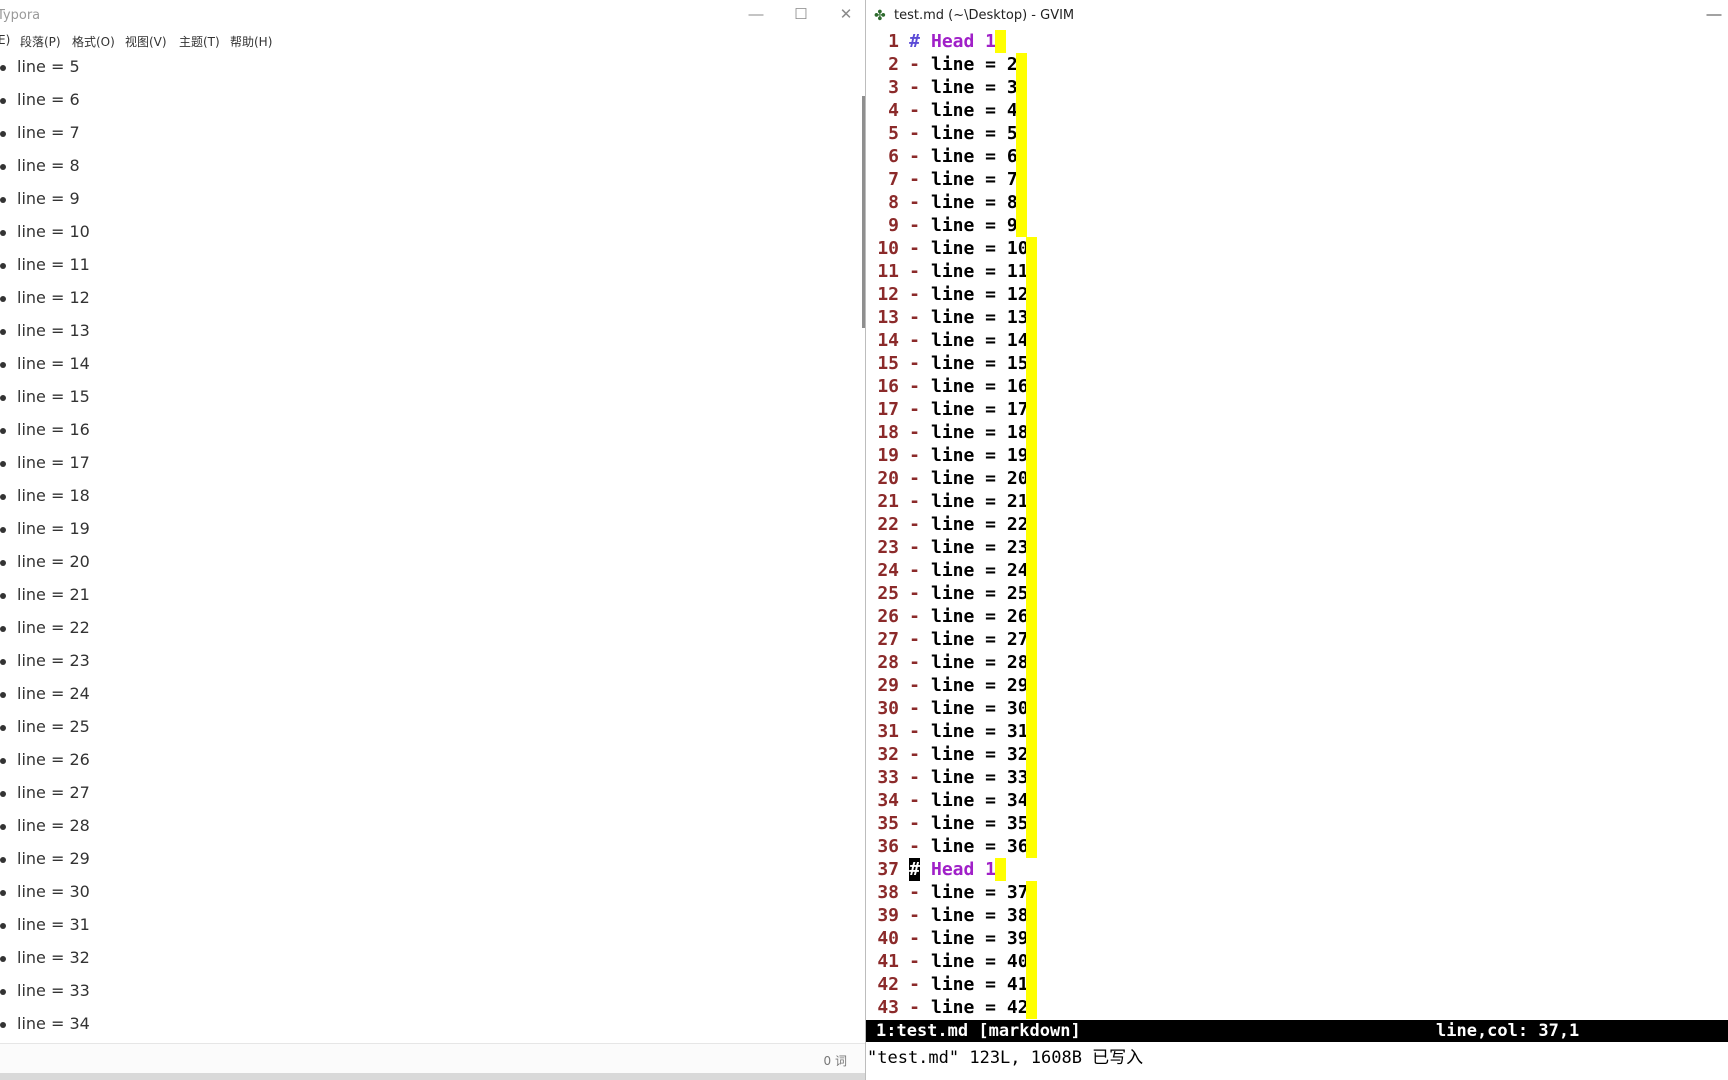 Image resolution: width=1728 pixels, height=1080 pixels. What do you see at coordinates (1297, 363) in the screenshot?
I see `buffer-line: 15- line = 15` at bounding box center [1297, 363].